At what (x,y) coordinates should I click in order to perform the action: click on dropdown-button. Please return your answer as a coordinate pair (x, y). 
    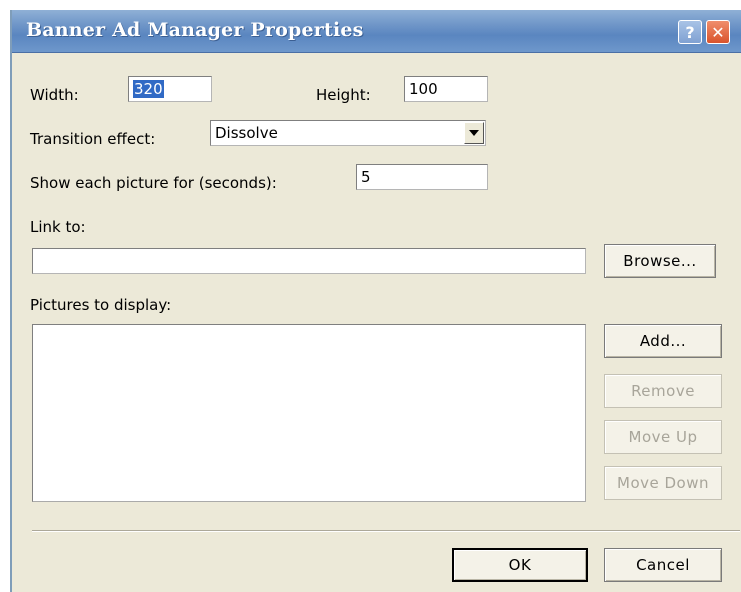
    Looking at the image, I should click on (474, 133).